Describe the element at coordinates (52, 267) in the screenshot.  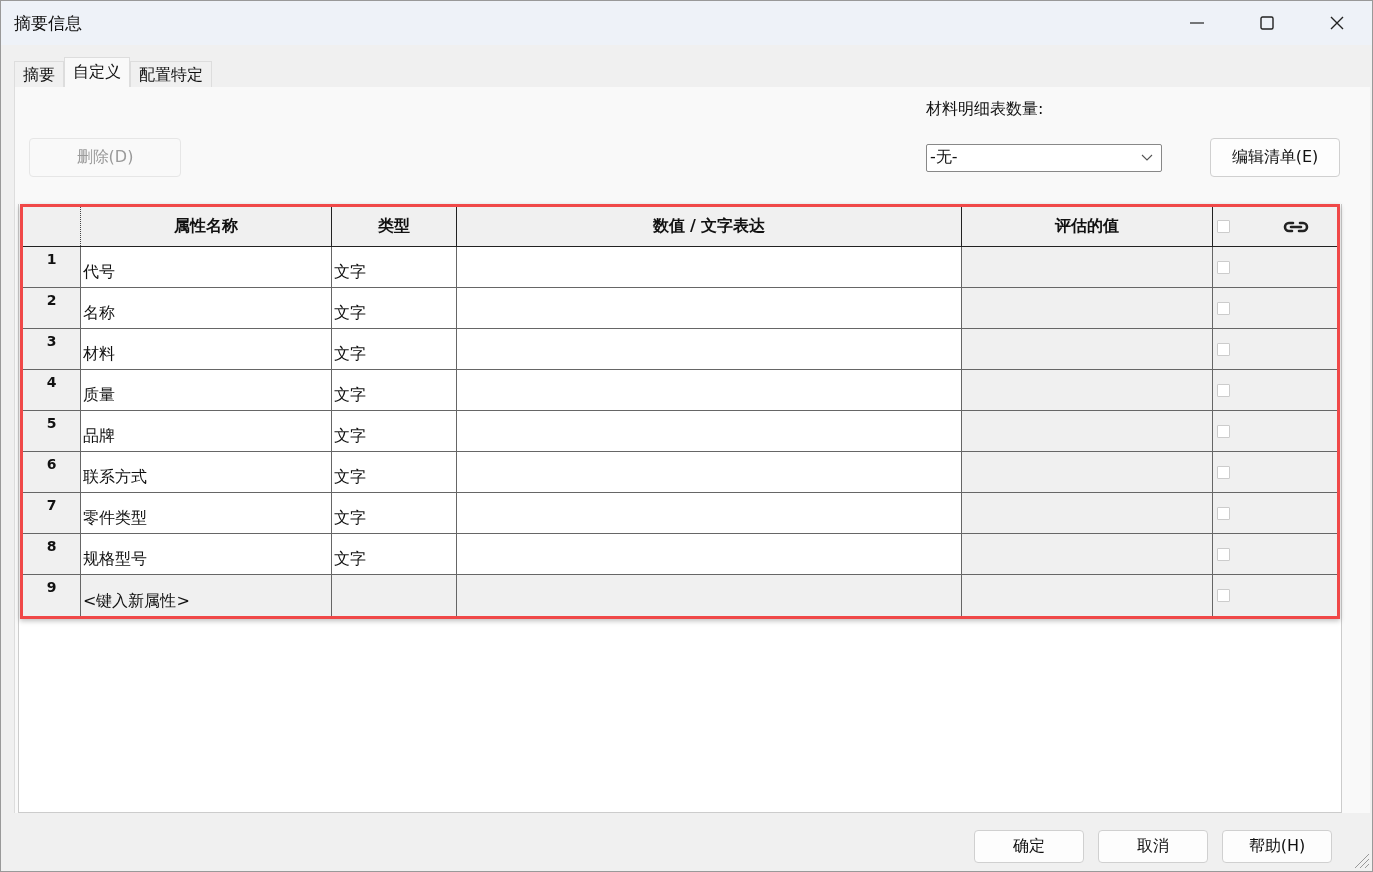
I see `row-number: 1` at that location.